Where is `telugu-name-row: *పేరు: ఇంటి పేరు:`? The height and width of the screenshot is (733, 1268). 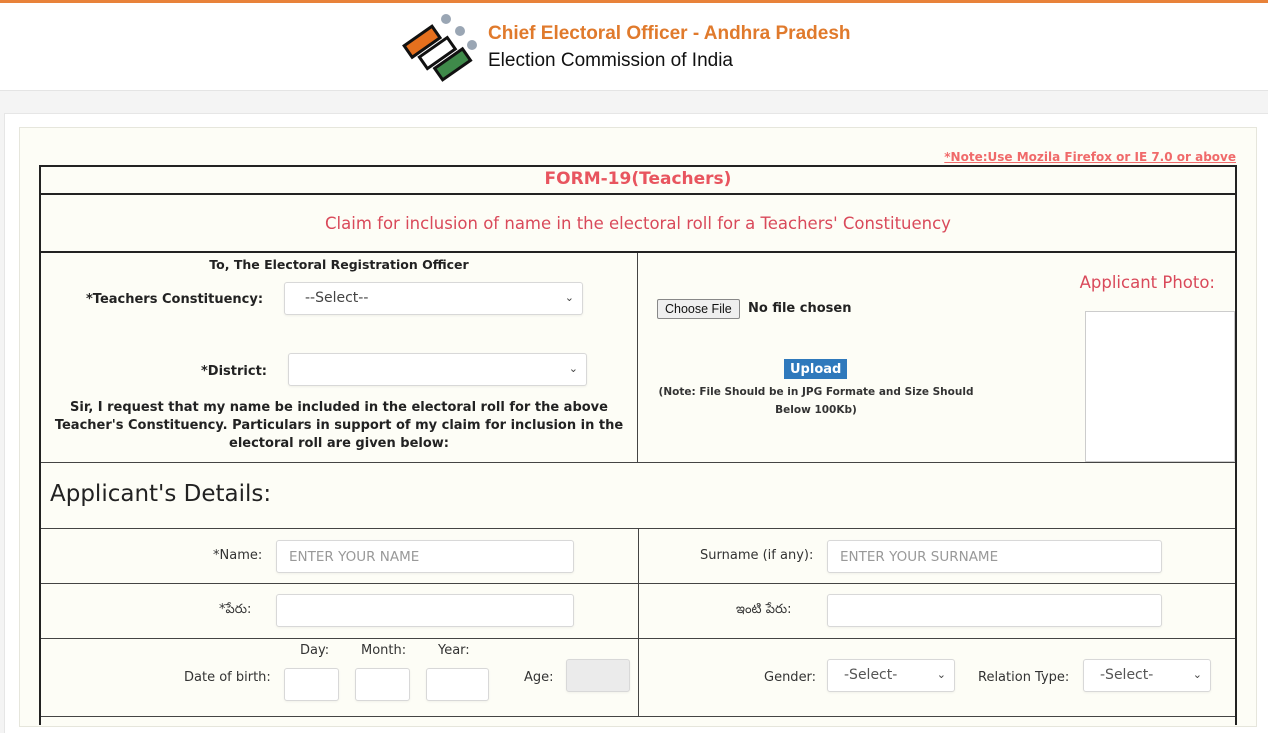 telugu-name-row: *పేరు: ఇంటి పేరు: is located at coordinates (638, 611).